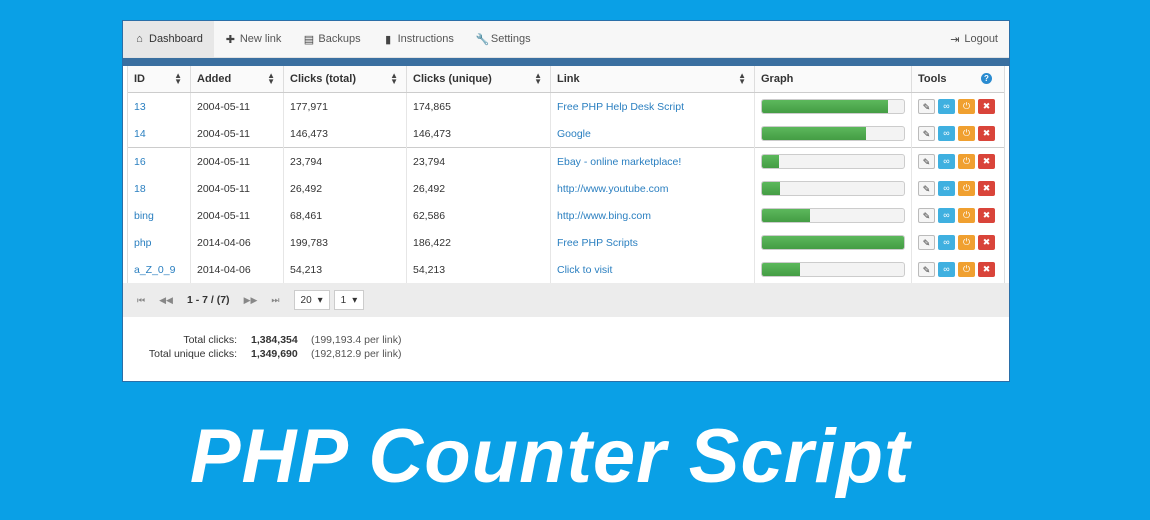  I want to click on cell-clicks-unique-text: 174,865, so click(432, 106).